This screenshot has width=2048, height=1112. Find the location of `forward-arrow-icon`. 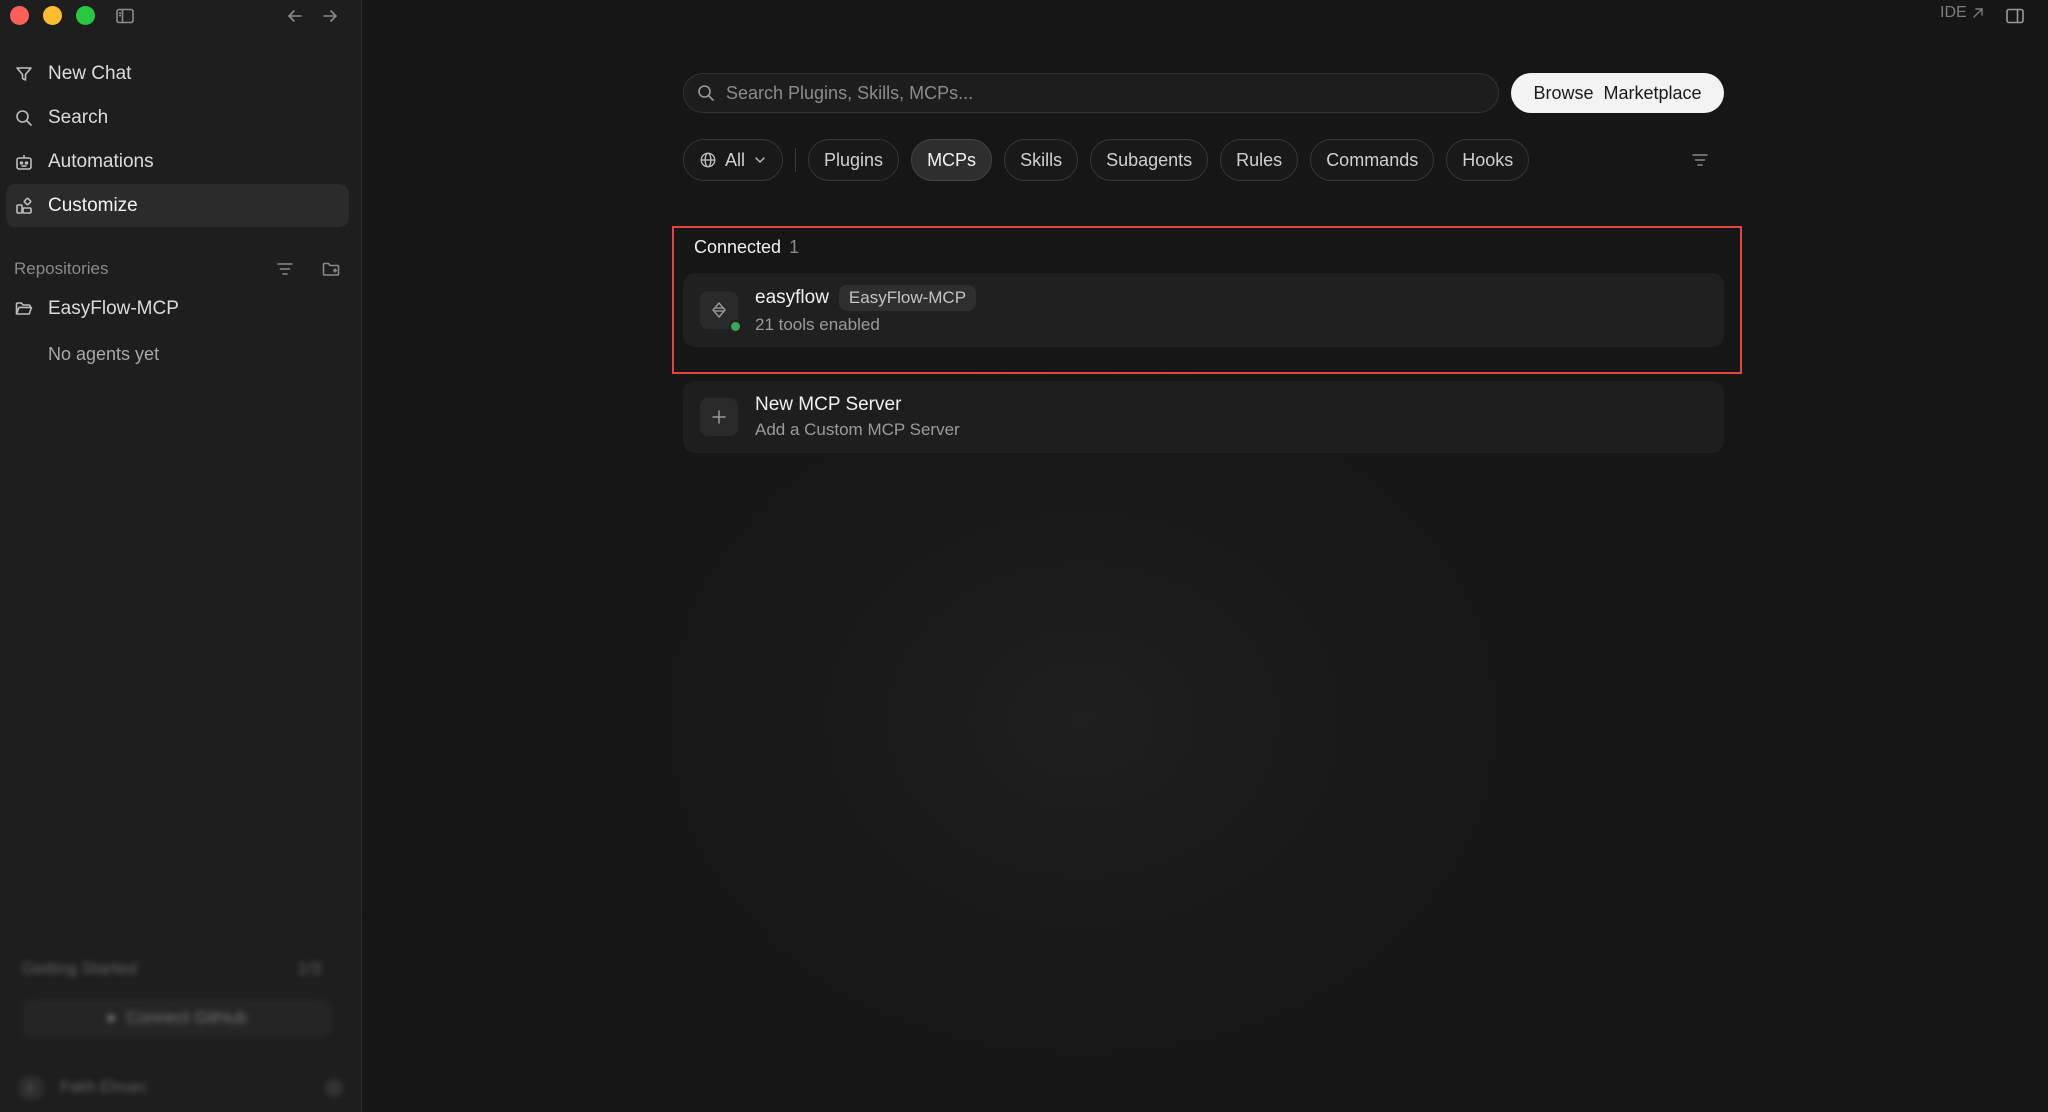

forward-arrow-icon is located at coordinates (330, 16).